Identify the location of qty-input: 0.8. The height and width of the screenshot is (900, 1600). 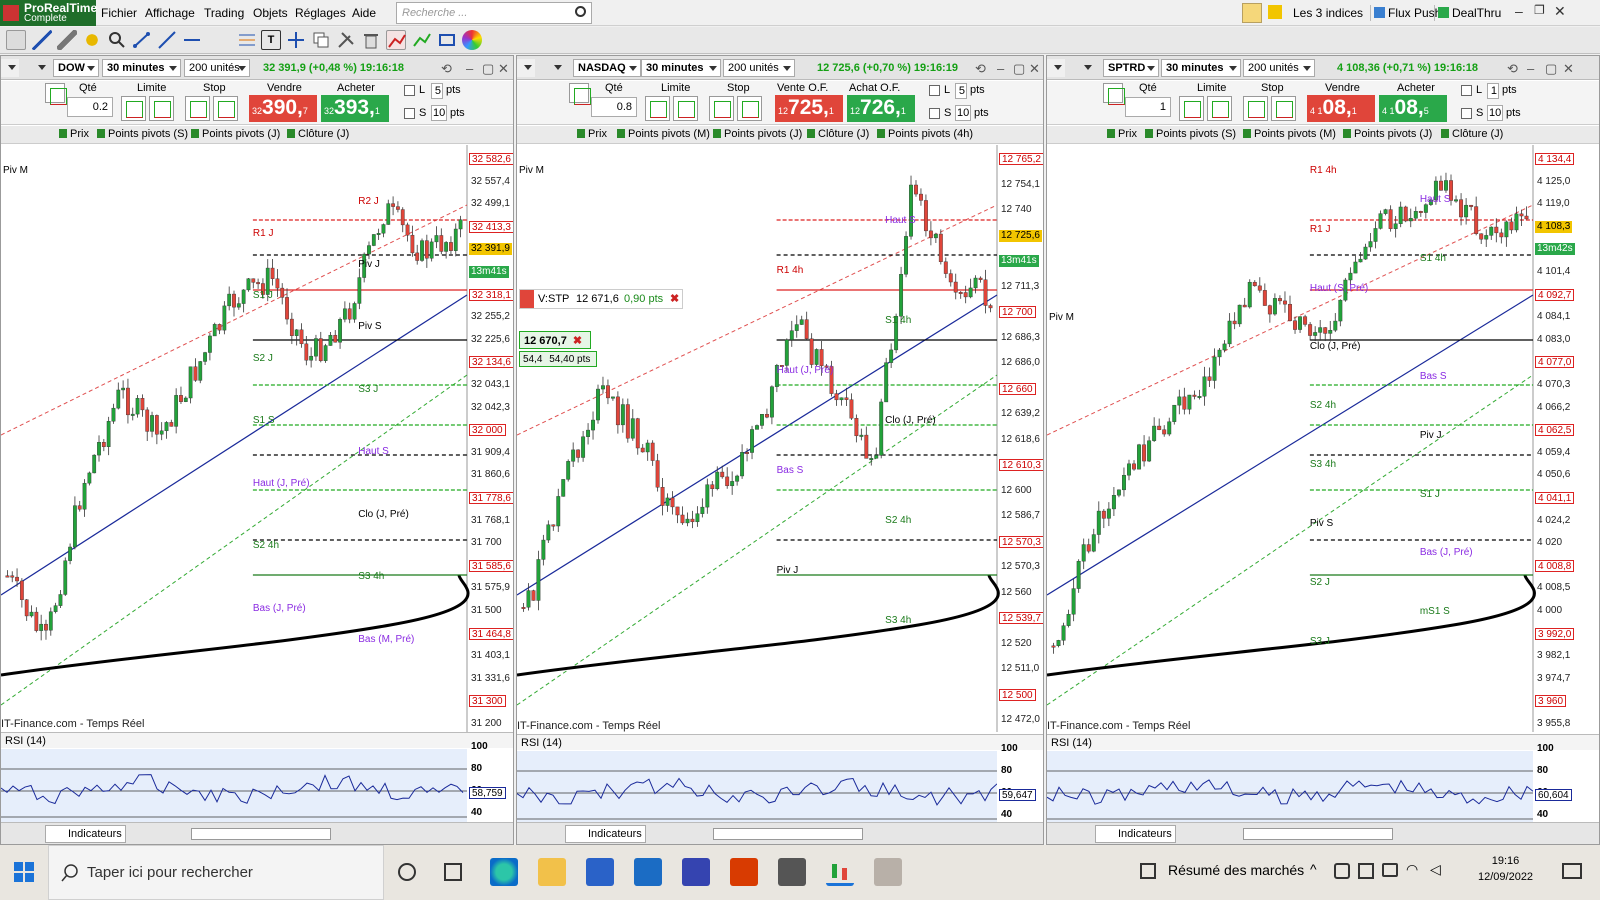
(614, 107).